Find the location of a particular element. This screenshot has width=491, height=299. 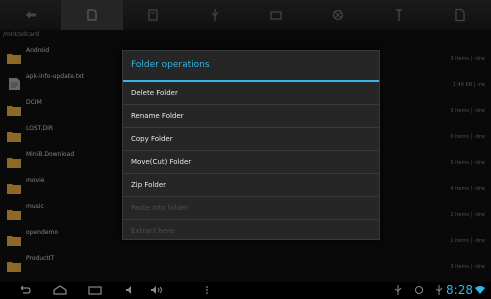

move-folder-option: Move(Cut) Folder is located at coordinates (251, 162).